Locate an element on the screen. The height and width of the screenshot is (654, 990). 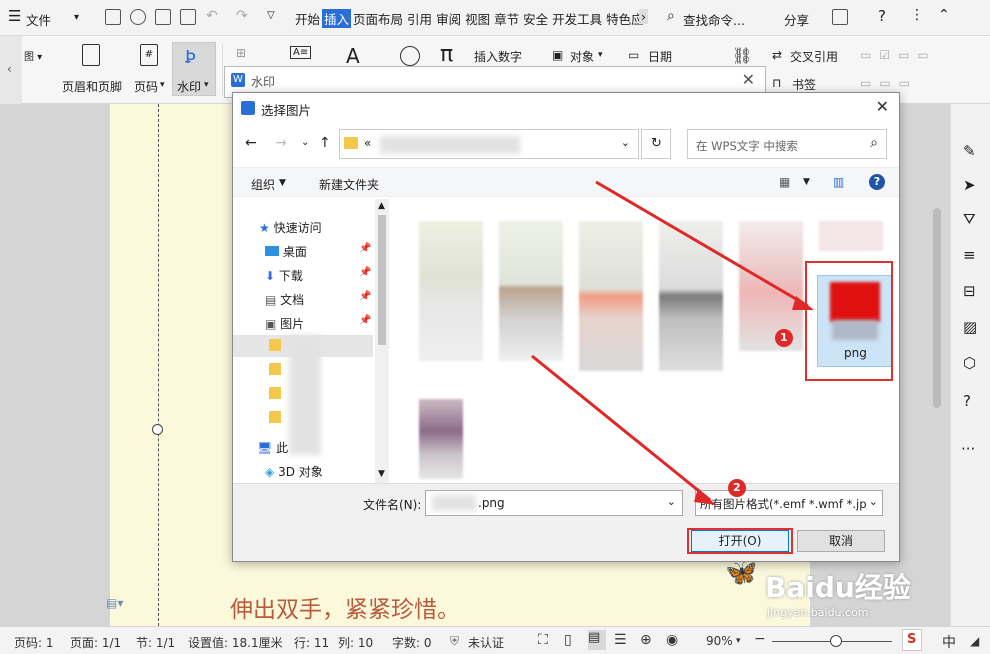
ime-mode: 中 is located at coordinates (949, 642).